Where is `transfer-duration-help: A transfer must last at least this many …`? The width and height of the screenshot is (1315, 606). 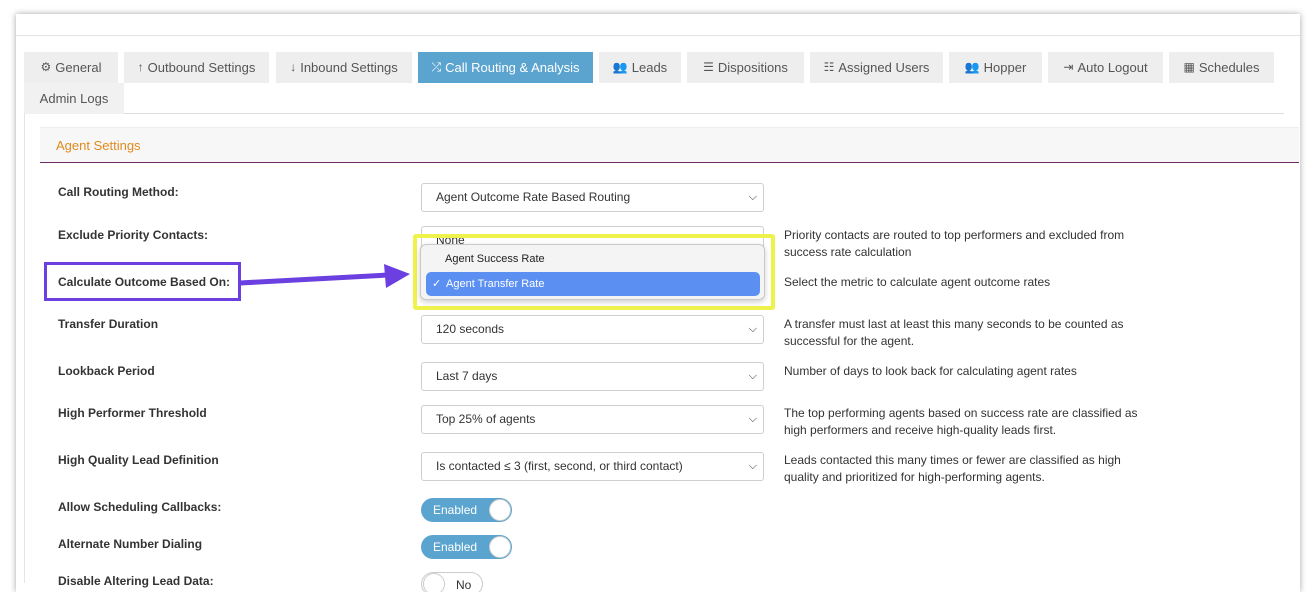 transfer-duration-help: A transfer must last at least this many … is located at coordinates (954, 332).